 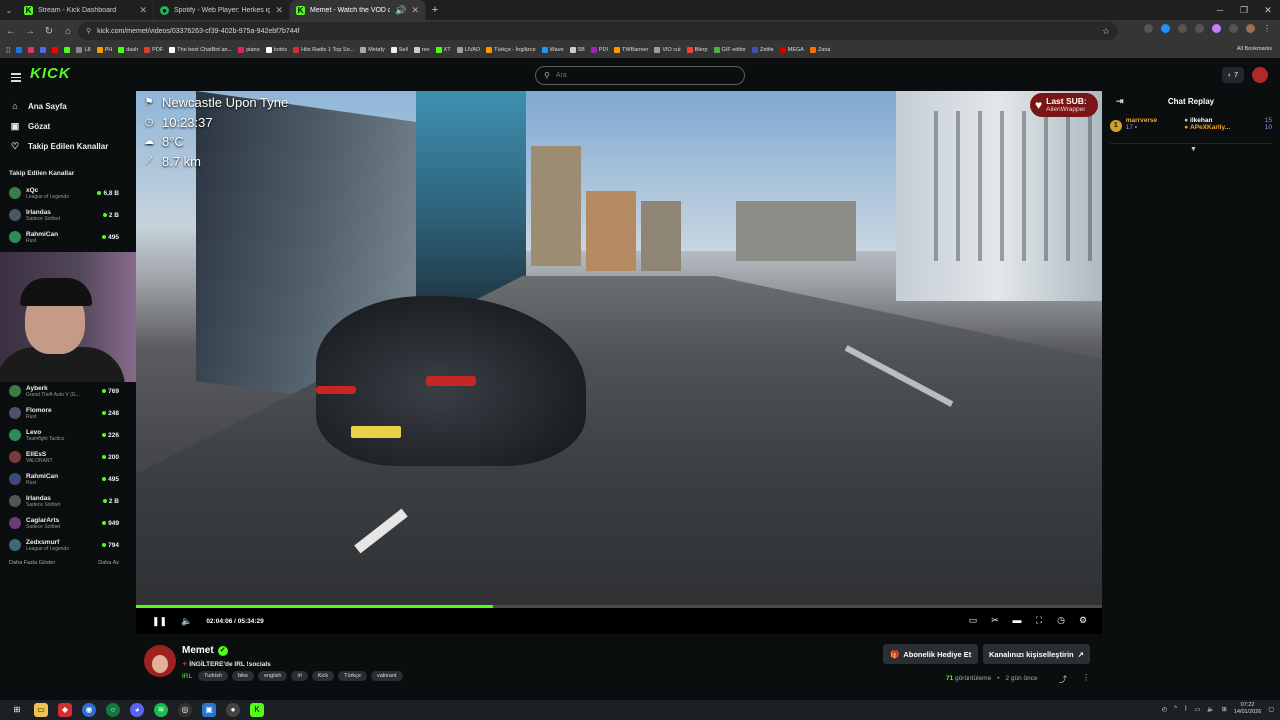 I want to click on user-avatar, so click(x=1260, y=75).